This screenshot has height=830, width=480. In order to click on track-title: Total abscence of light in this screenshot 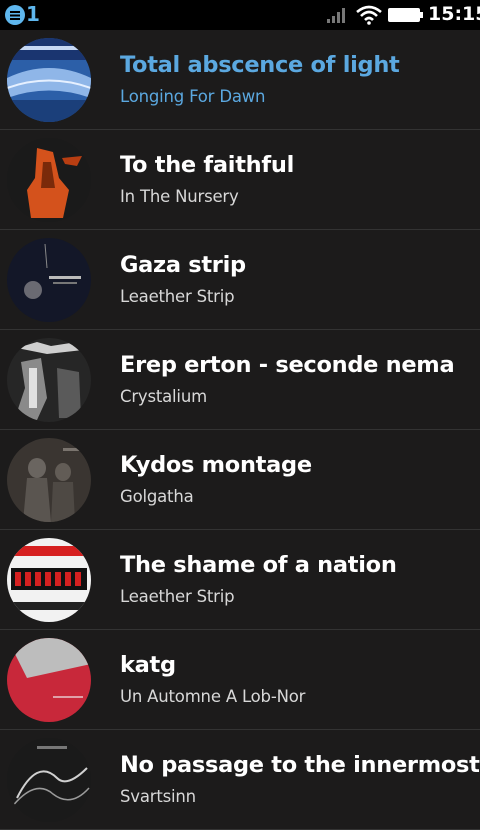, I will do `click(260, 65)`.